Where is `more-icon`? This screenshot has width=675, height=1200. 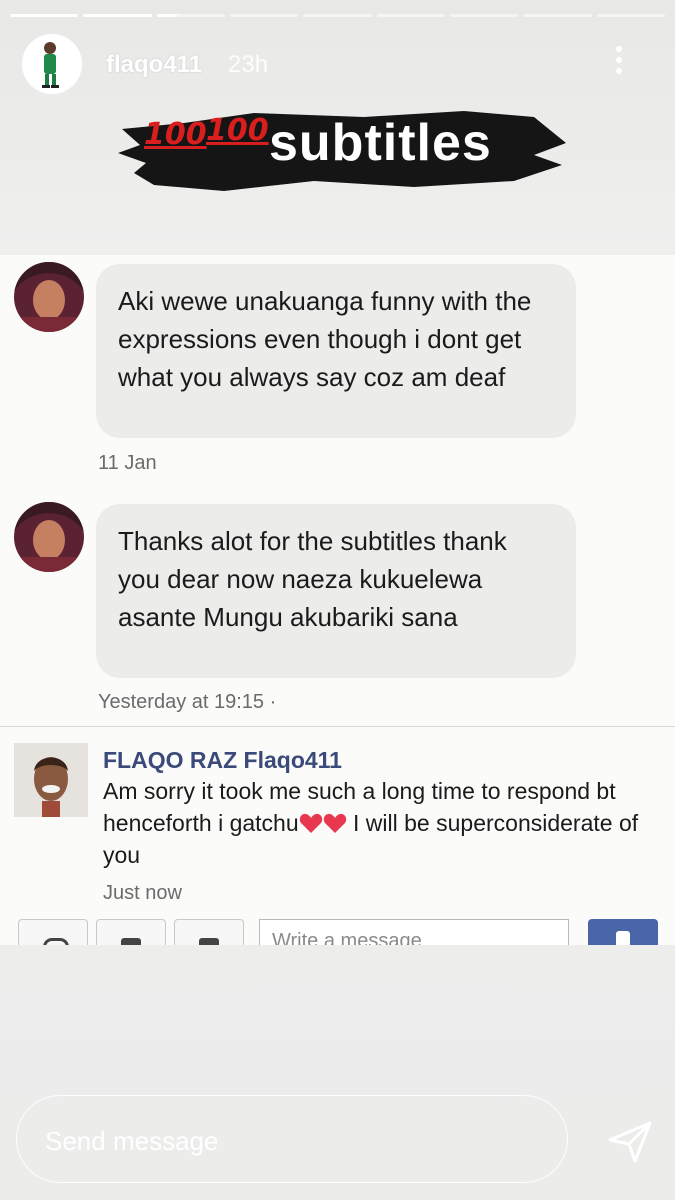 more-icon is located at coordinates (619, 64).